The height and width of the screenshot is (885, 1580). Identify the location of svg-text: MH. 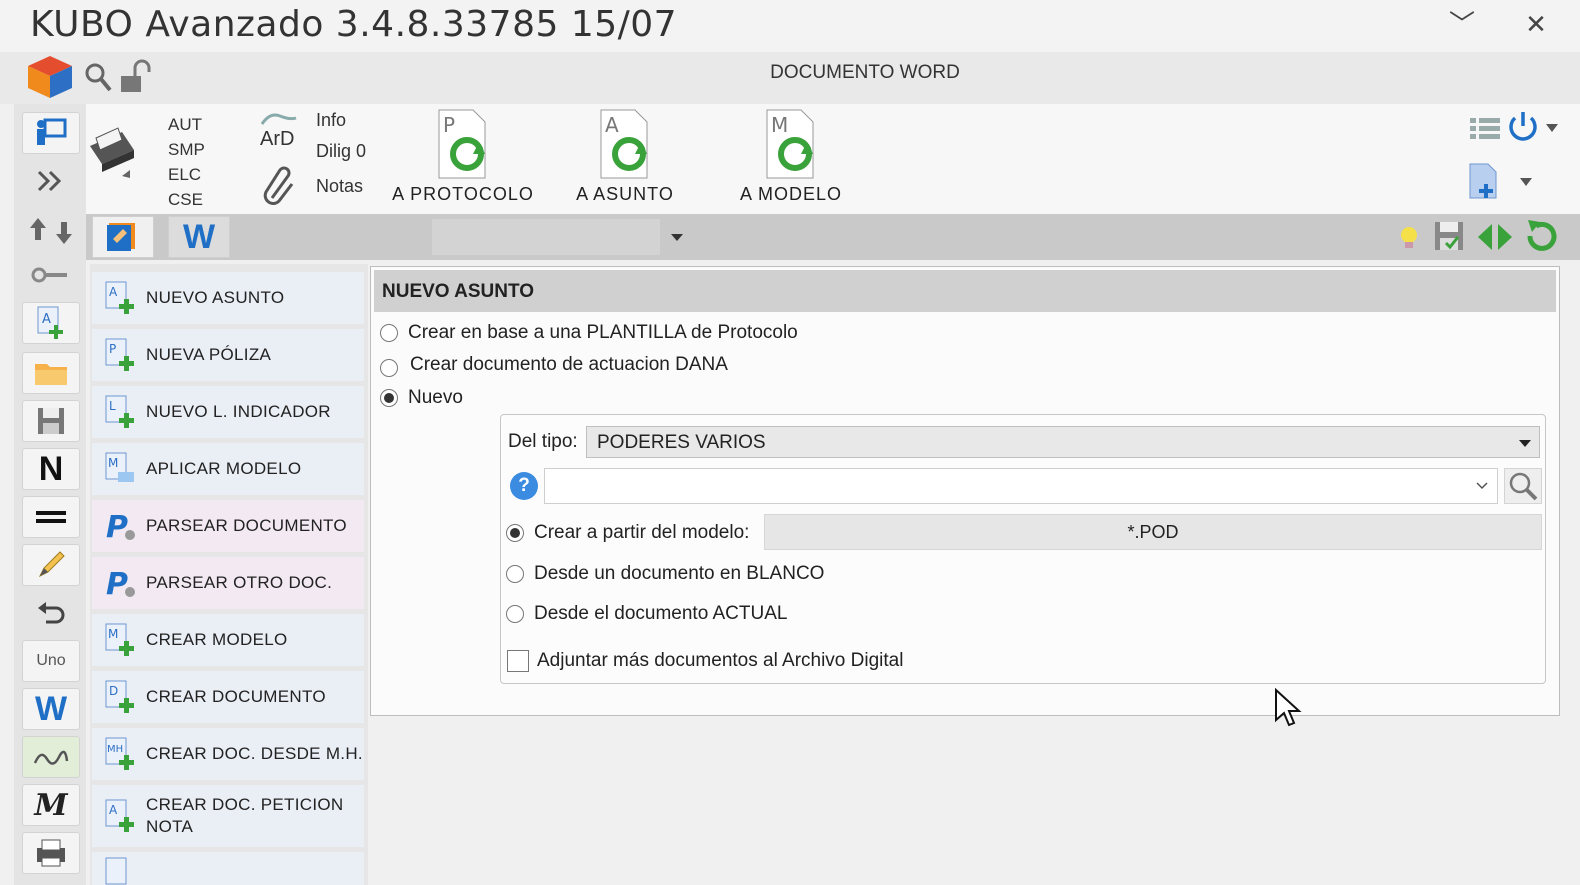
(115, 749).